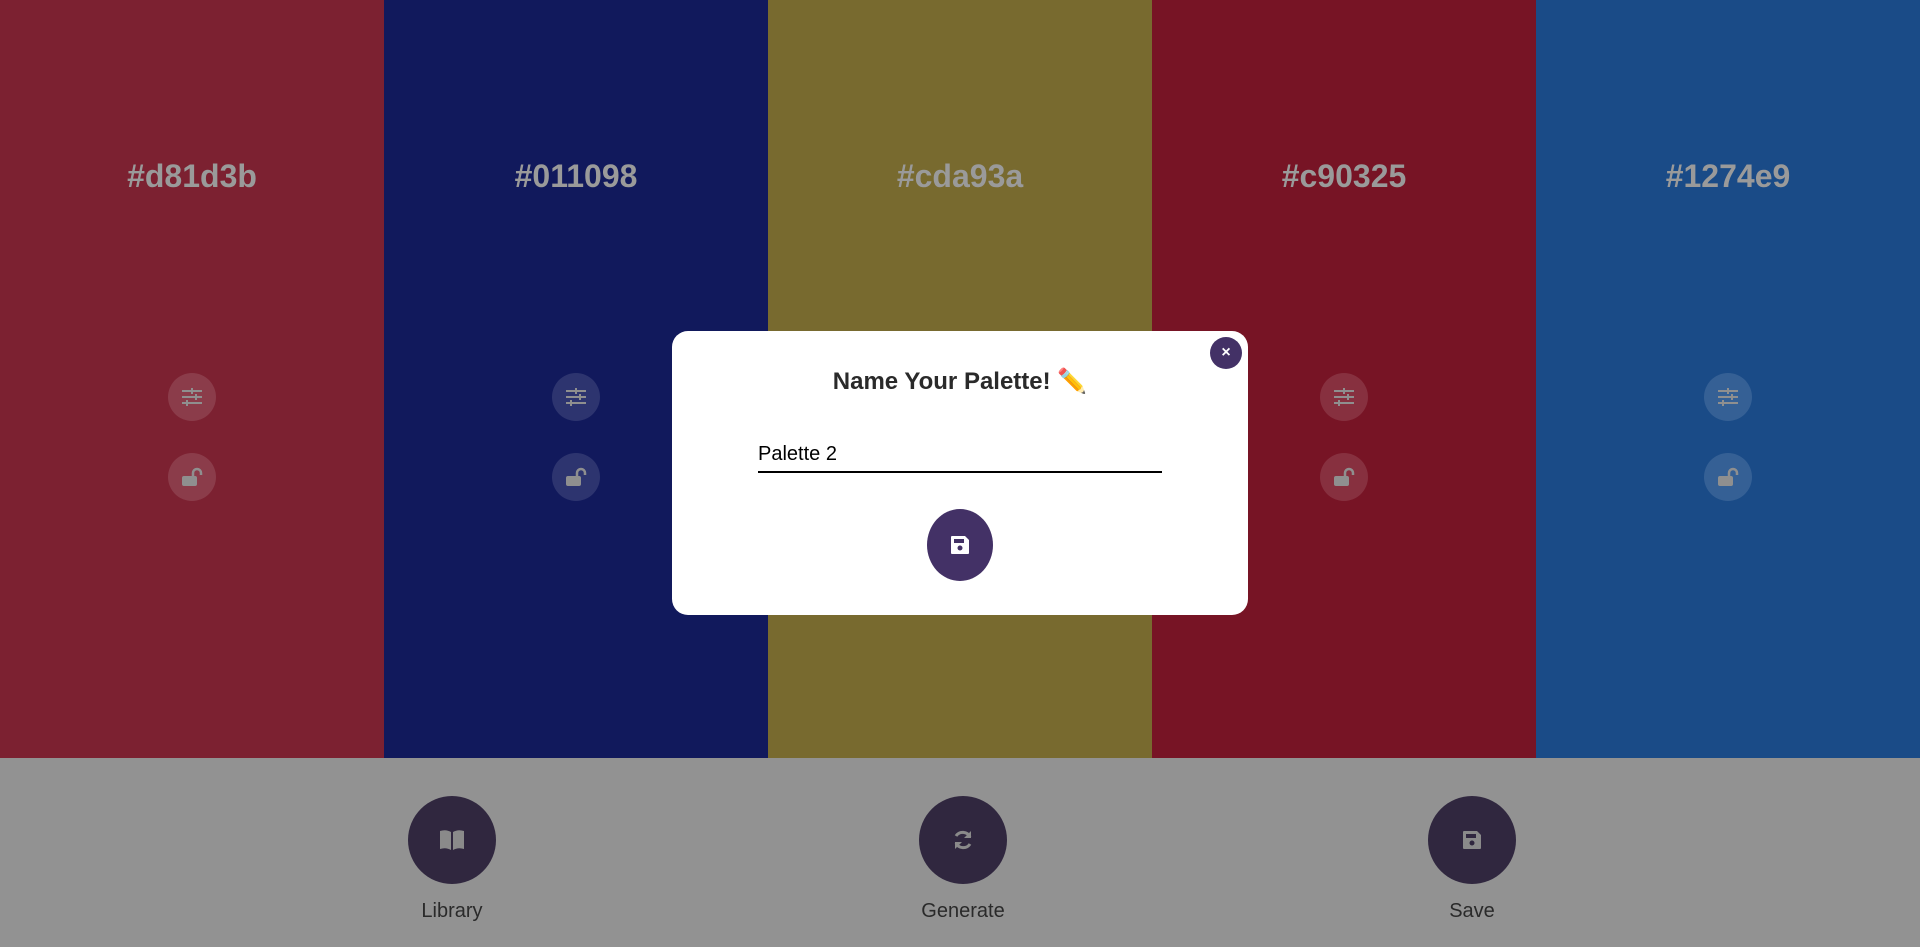  I want to click on name-palette-modal: × Name Your Palette! ✏️, so click(960, 473).